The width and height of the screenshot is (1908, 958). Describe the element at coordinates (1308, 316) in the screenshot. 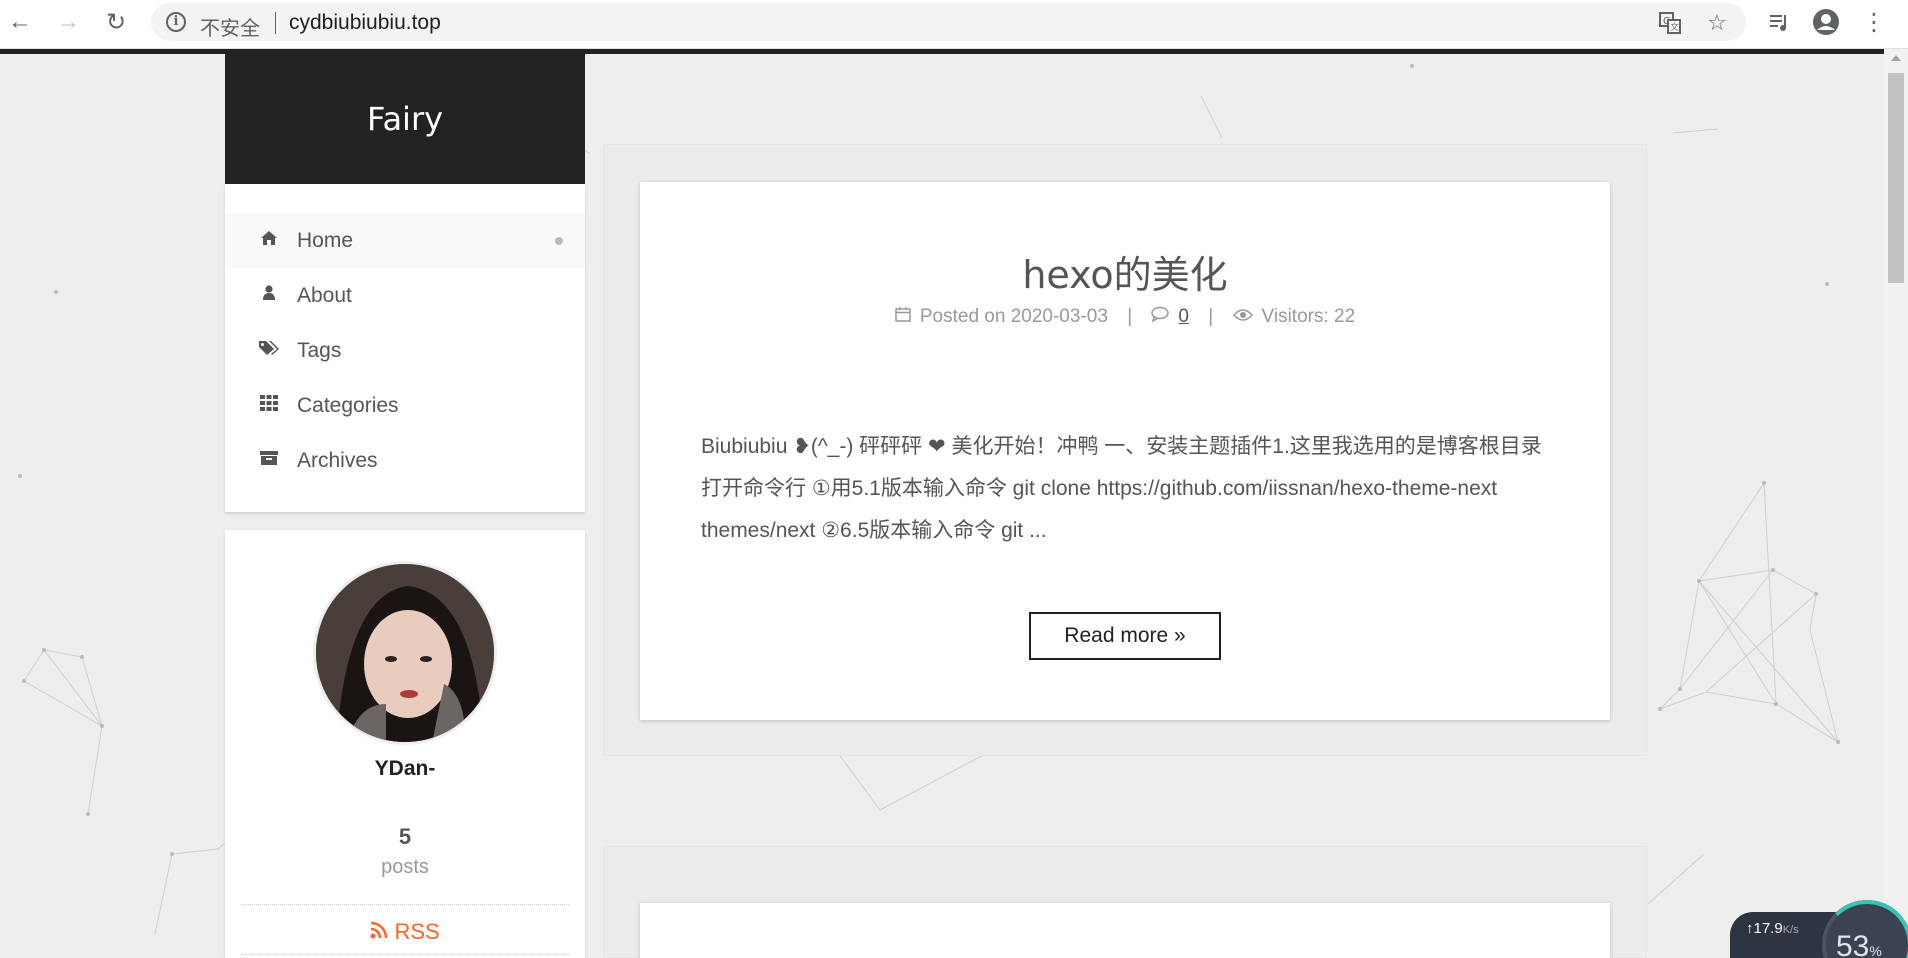

I see `visitors-count: Visitors: 22` at that location.